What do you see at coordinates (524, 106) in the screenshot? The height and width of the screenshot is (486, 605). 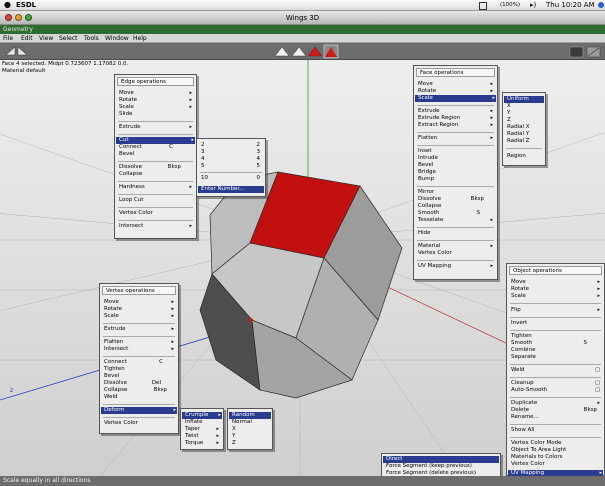 I see `scale-x: X` at bounding box center [524, 106].